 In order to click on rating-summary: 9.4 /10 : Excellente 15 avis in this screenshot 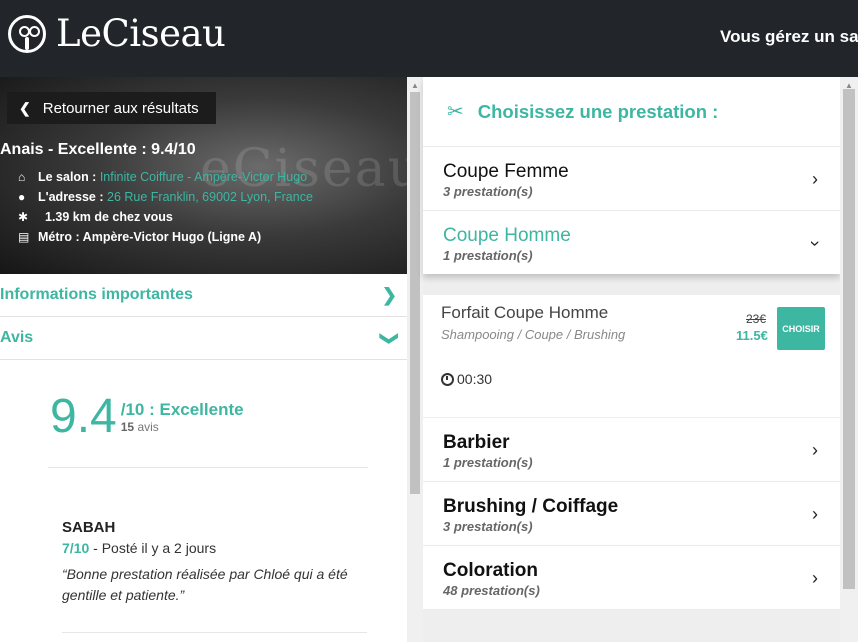, I will do `click(147, 417)`.